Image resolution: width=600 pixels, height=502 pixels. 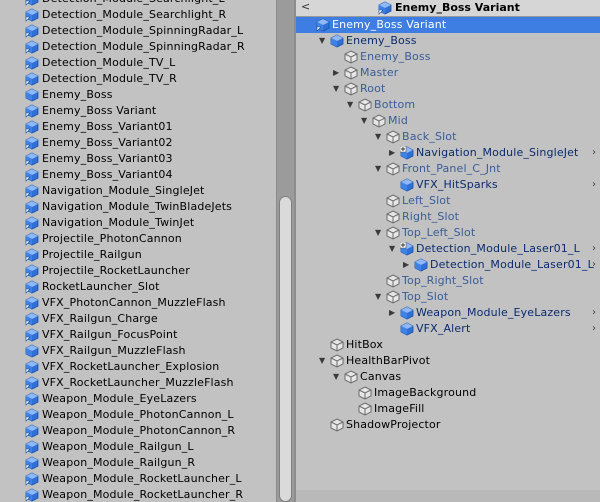 What do you see at coordinates (137, 479) in the screenshot?
I see `project-asset-item: Weapon_Module_RocketLauncher_L` at bounding box center [137, 479].